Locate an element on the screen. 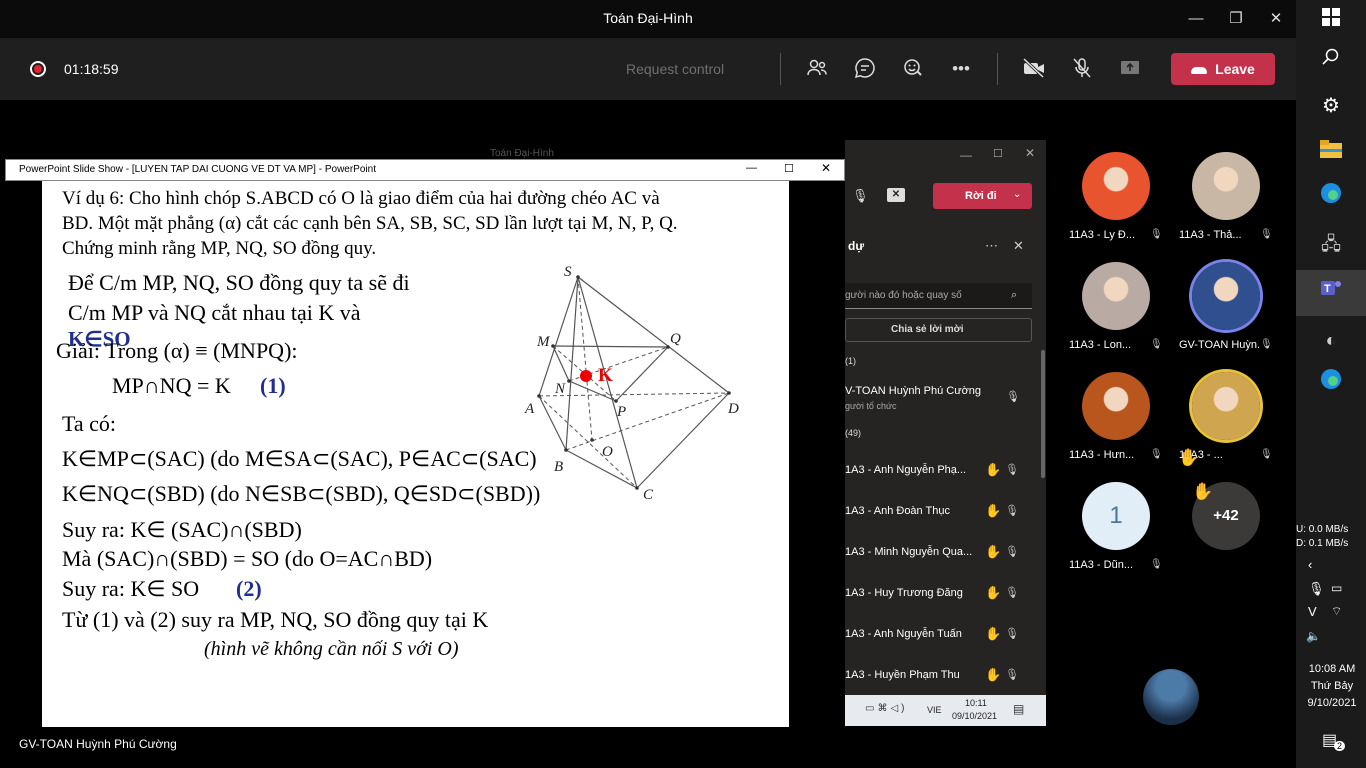  tray-mic-icon: 🎙 is located at coordinates (1316, 589).